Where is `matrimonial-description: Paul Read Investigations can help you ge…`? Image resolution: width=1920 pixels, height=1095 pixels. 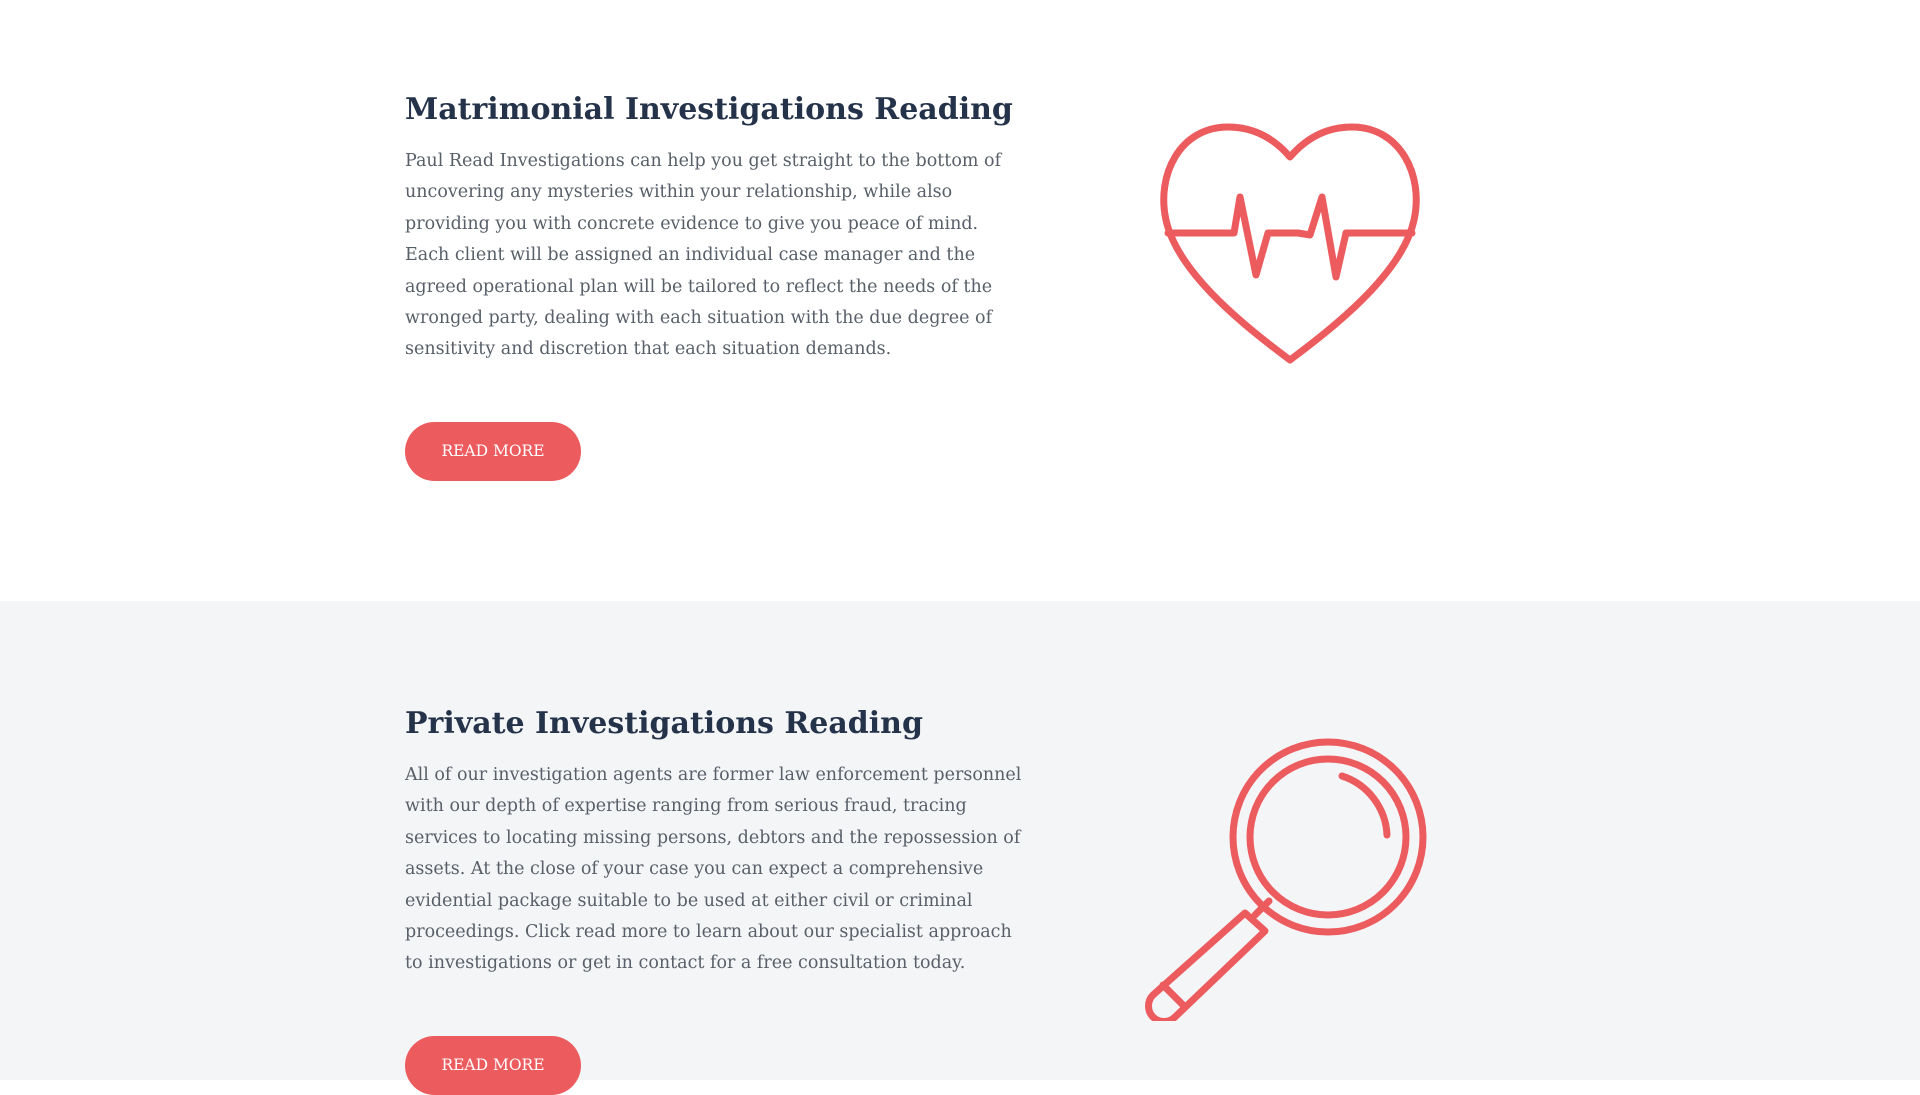 matrimonial-description: Paul Read Investigations can help you ge… is located at coordinates (703, 255).